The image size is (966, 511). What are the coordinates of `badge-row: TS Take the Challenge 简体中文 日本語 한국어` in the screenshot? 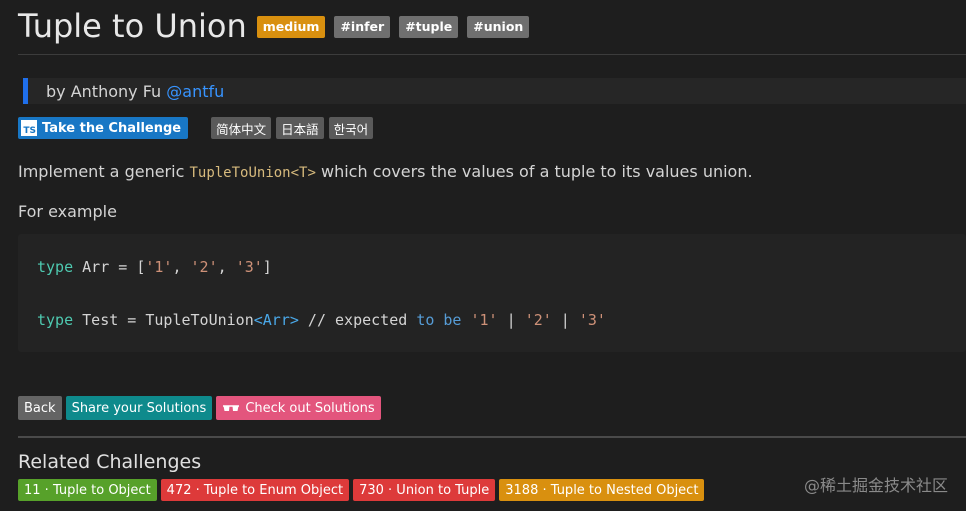 It's located at (196, 128).